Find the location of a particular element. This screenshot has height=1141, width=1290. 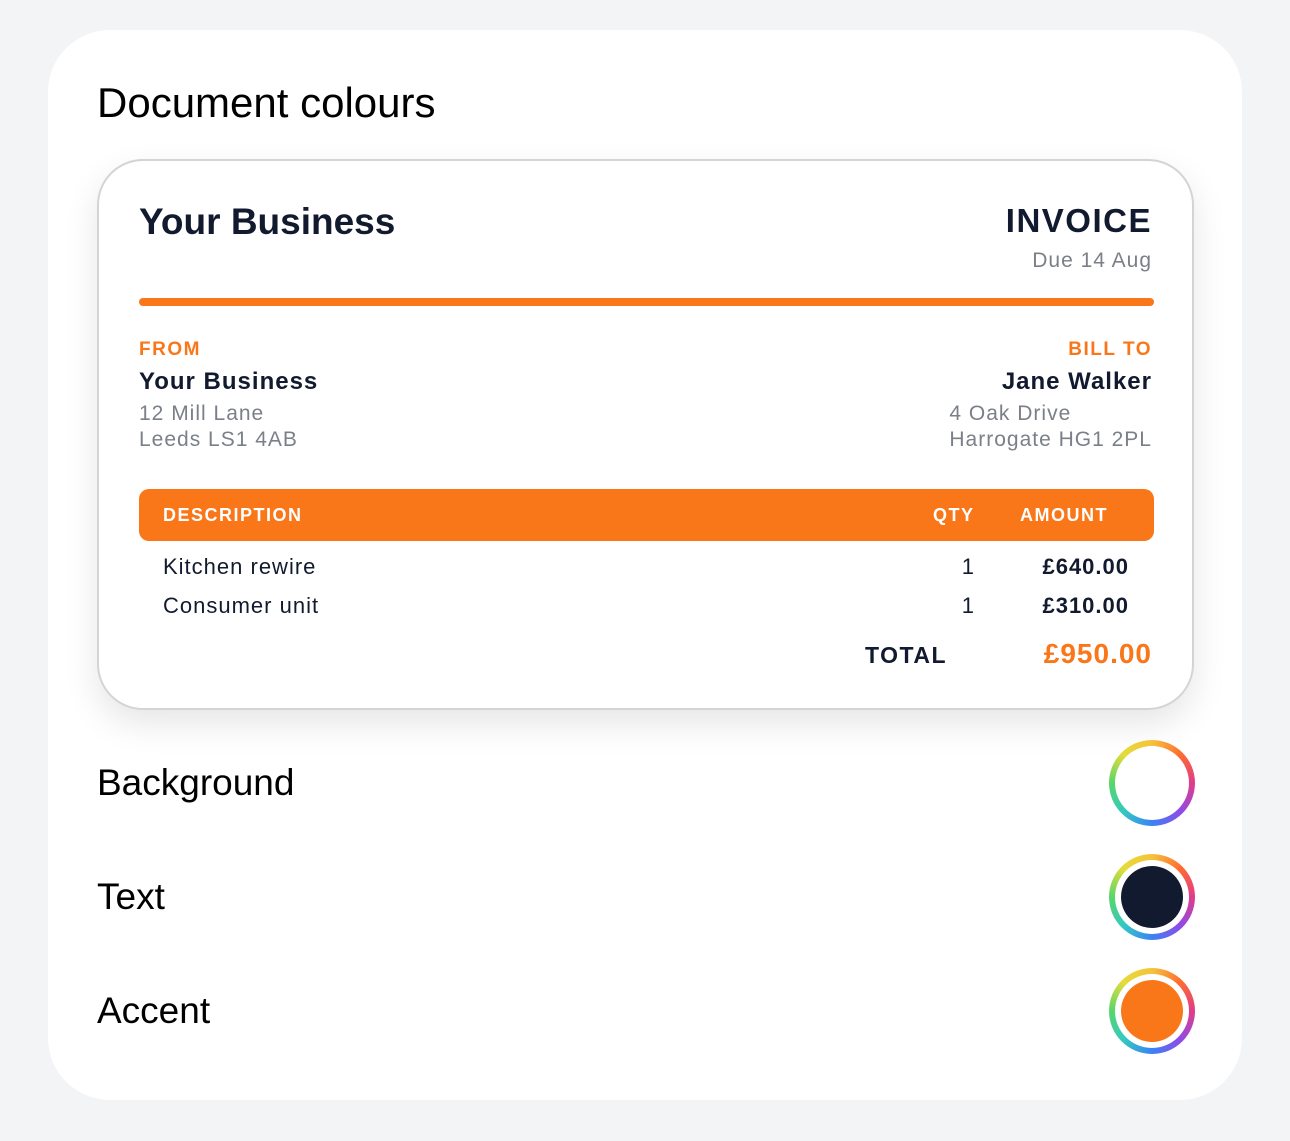

bill-to-label: BILL TO is located at coordinates (1110, 349).